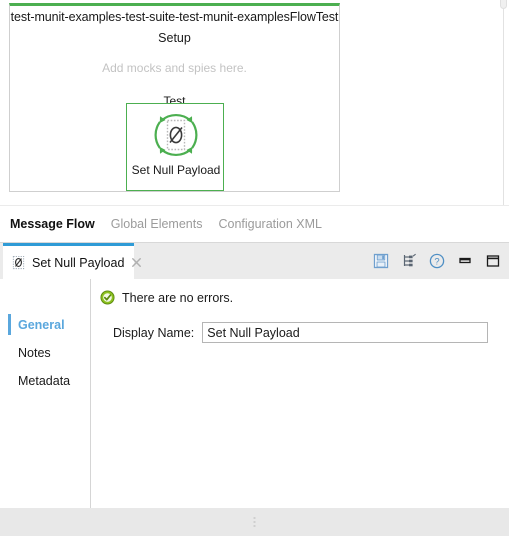 The height and width of the screenshot is (536, 509). What do you see at coordinates (254, 261) in the screenshot?
I see `properties-tab-bar: Set Null Payload ?` at bounding box center [254, 261].